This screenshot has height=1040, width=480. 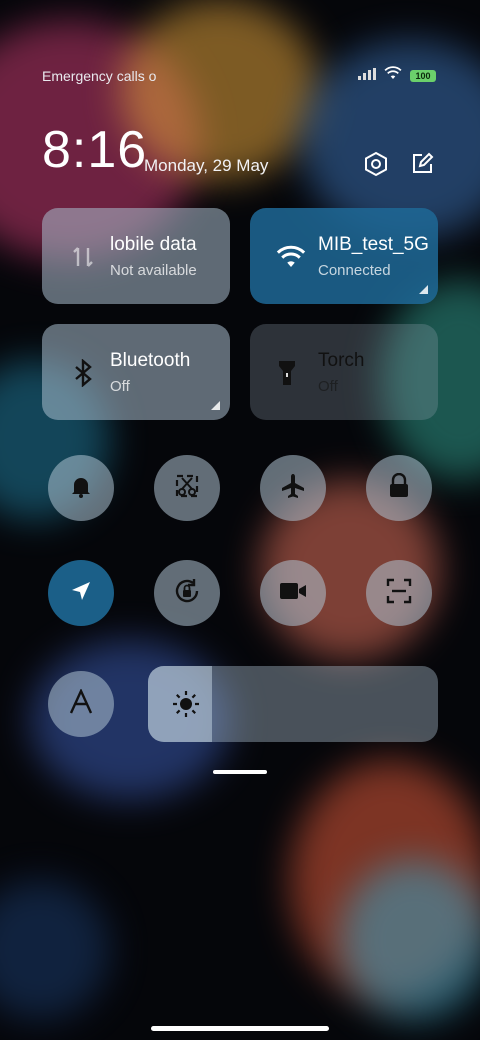 What do you see at coordinates (341, 360) in the screenshot?
I see `tile-torch-label: Torch` at bounding box center [341, 360].